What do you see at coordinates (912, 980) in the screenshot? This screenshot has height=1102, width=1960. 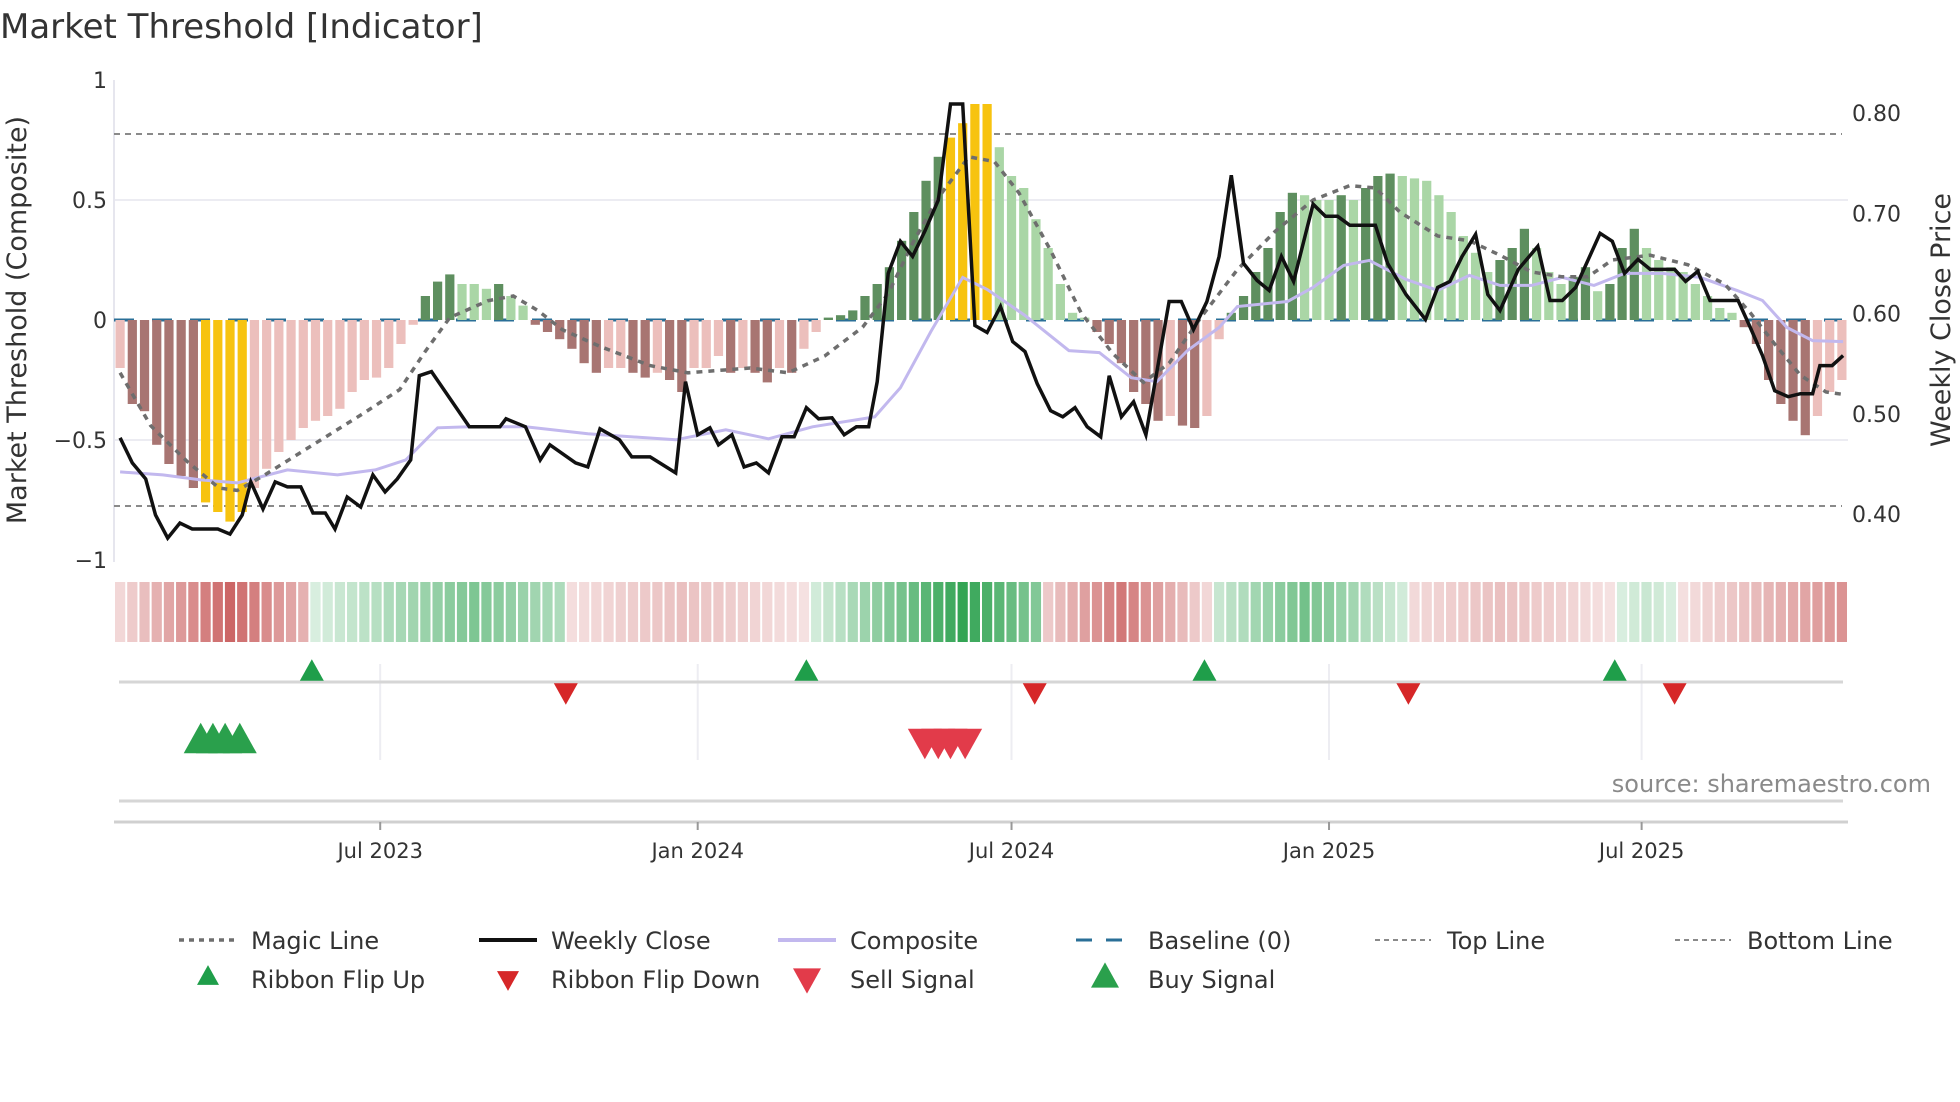 I see `legend-label: Sell Signal` at bounding box center [912, 980].